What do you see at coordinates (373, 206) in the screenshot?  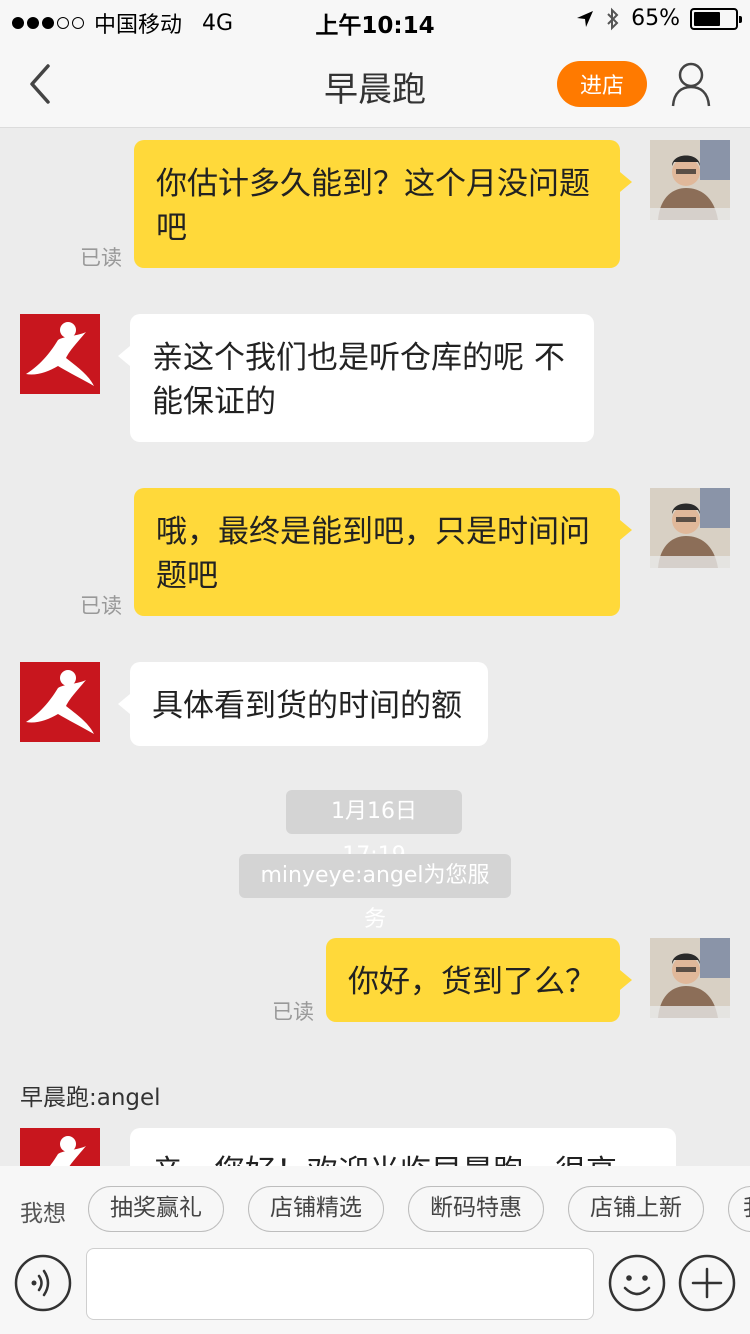 I see `message-text-1: 你估计多久能到？这个月没问题吧` at bounding box center [373, 206].